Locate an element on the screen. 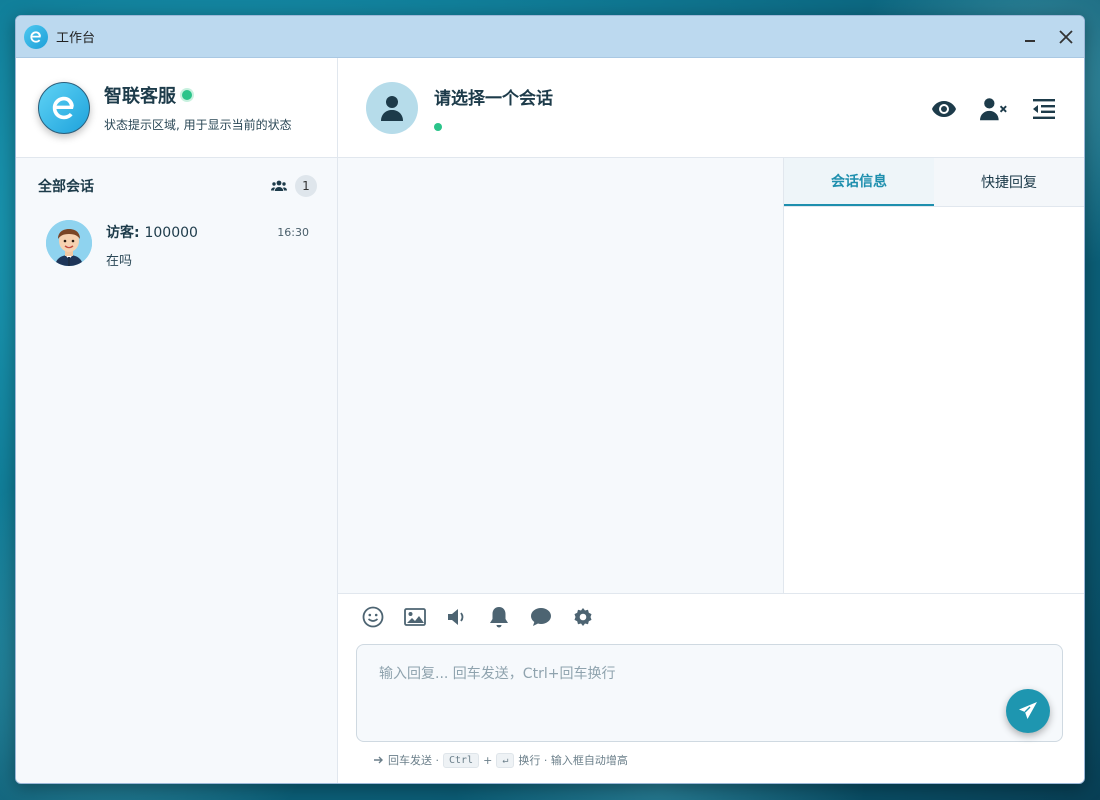 The image size is (1100, 800). view-button is located at coordinates (944, 109).